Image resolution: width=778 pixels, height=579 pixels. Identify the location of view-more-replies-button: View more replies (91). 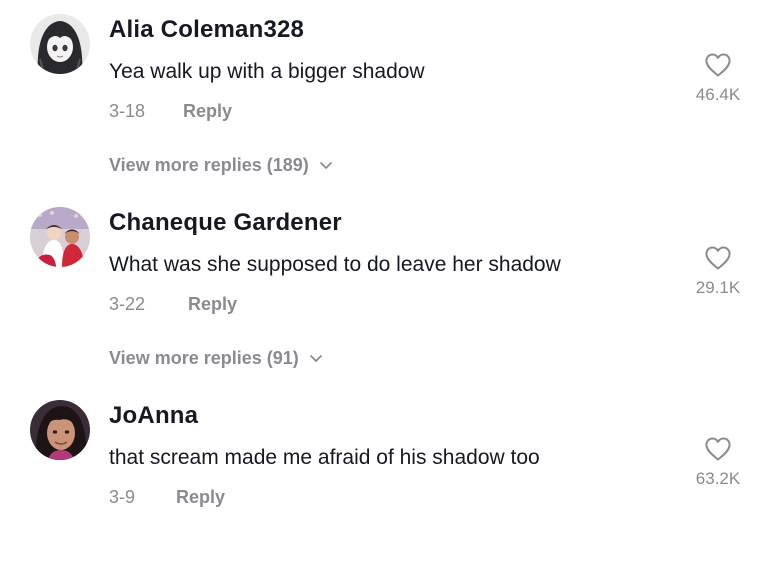
(216, 358).